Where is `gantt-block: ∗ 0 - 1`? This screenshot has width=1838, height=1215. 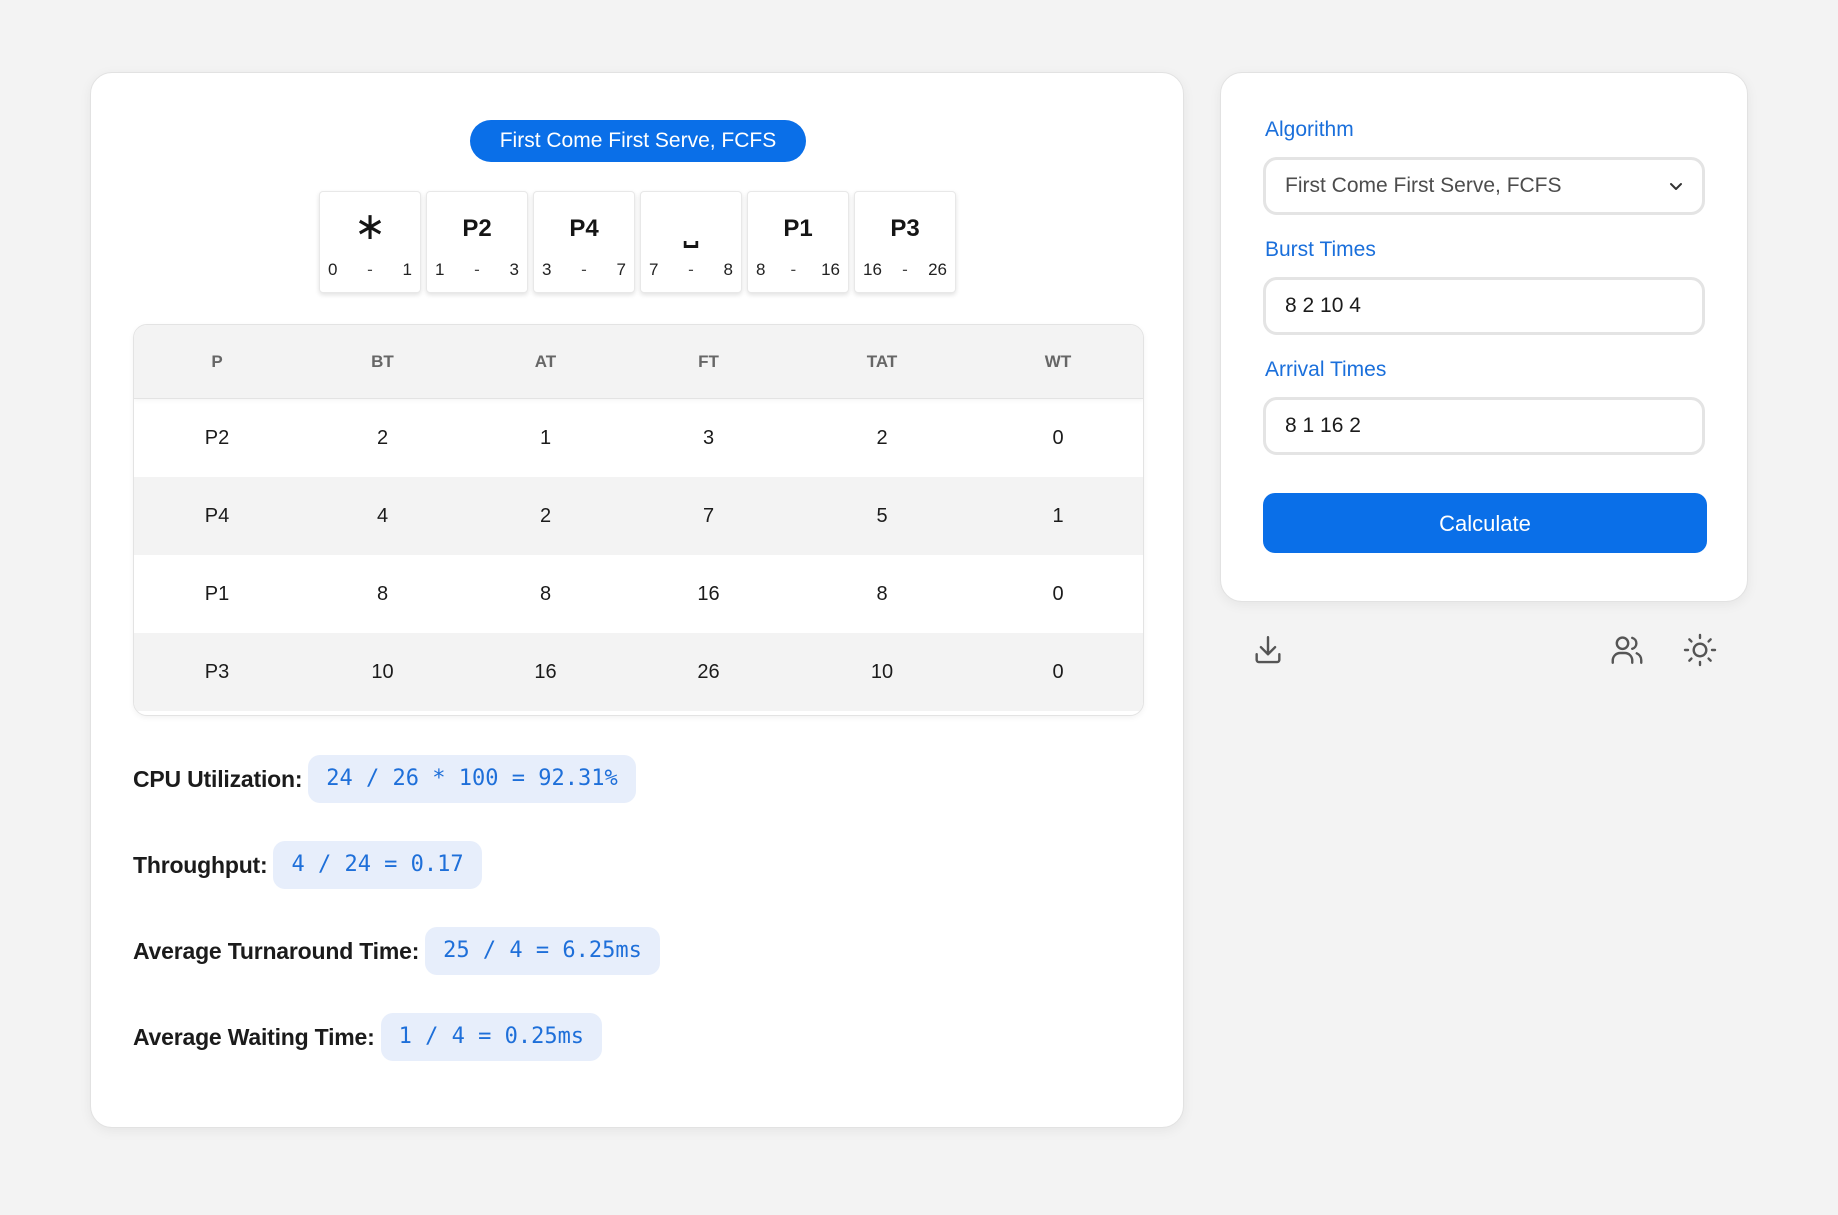 gantt-block: ∗ 0 - 1 is located at coordinates (370, 242).